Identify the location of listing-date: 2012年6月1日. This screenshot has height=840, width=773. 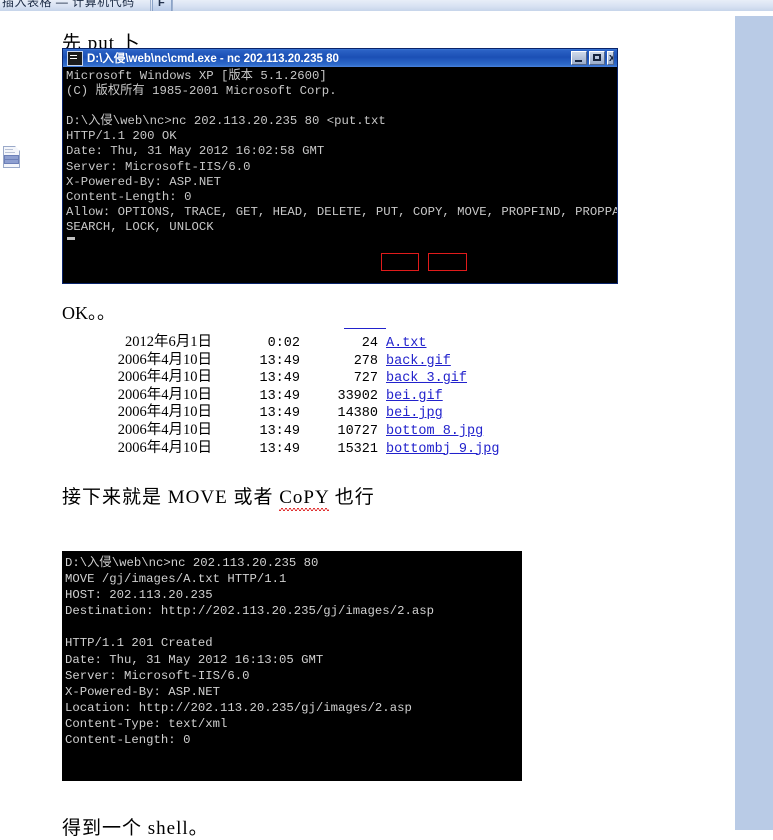
(168, 342).